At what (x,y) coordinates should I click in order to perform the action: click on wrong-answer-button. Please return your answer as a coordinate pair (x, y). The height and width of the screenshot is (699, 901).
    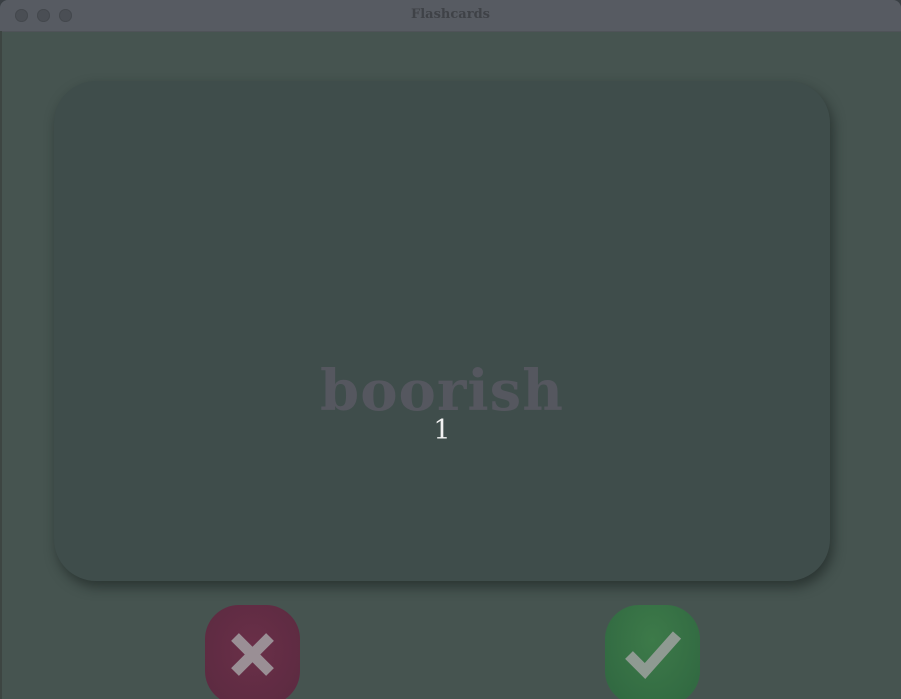
    Looking at the image, I should click on (252, 652).